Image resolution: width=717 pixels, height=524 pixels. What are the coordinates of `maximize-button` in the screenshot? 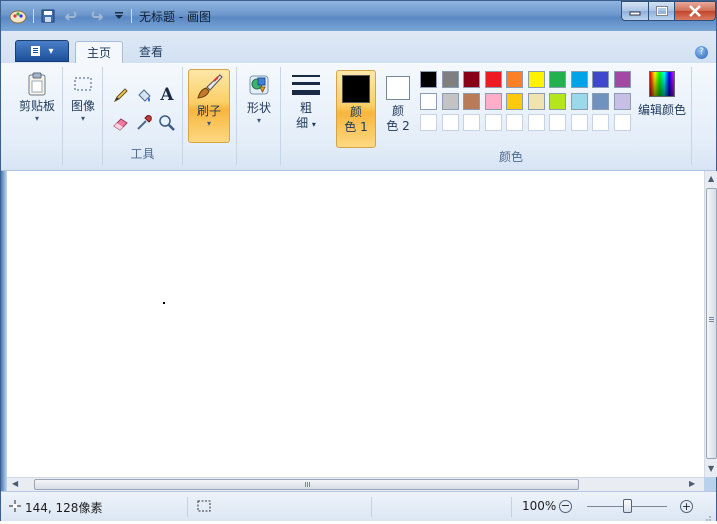 It's located at (661, 11).